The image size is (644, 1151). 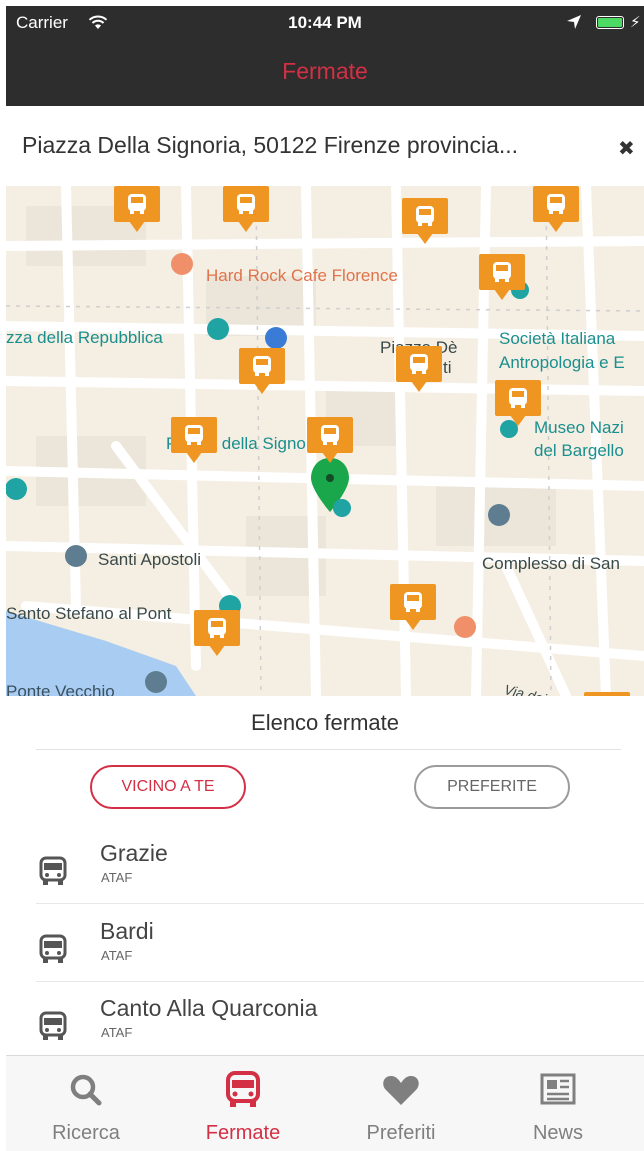 I want to click on stop-row: Grazie ATAF, so click(x=325, y=865).